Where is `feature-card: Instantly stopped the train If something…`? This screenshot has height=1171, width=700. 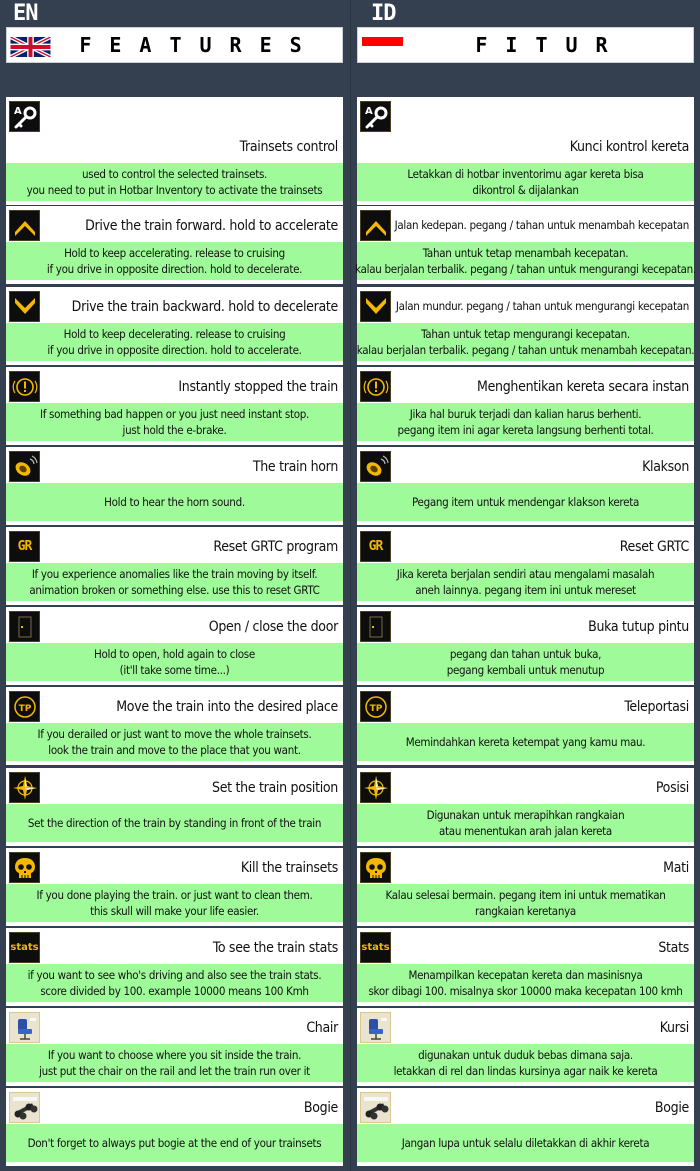
feature-card: Instantly stopped the train If something… is located at coordinates (174, 406).